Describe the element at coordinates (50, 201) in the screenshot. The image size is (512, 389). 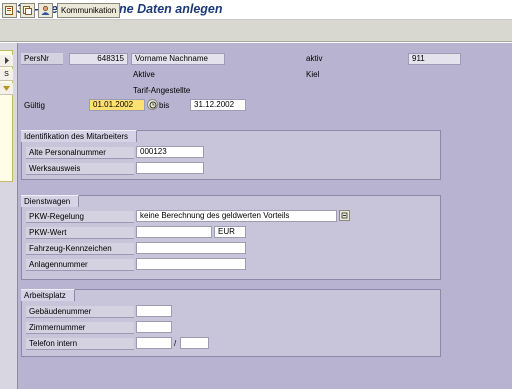
I see `company-car-group-title: Dienstwagen` at that location.